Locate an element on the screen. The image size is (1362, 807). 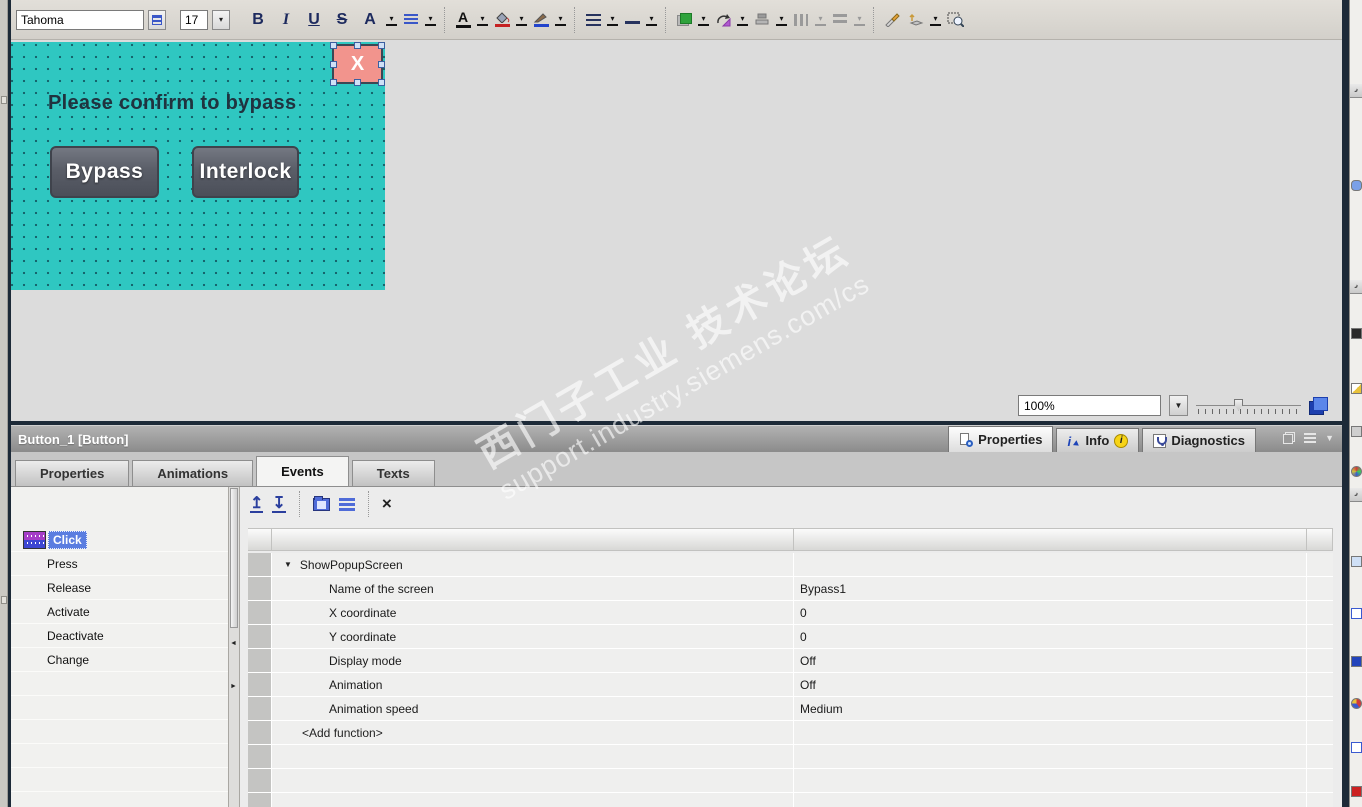
object-order-button is located at coordinates (916, 20).